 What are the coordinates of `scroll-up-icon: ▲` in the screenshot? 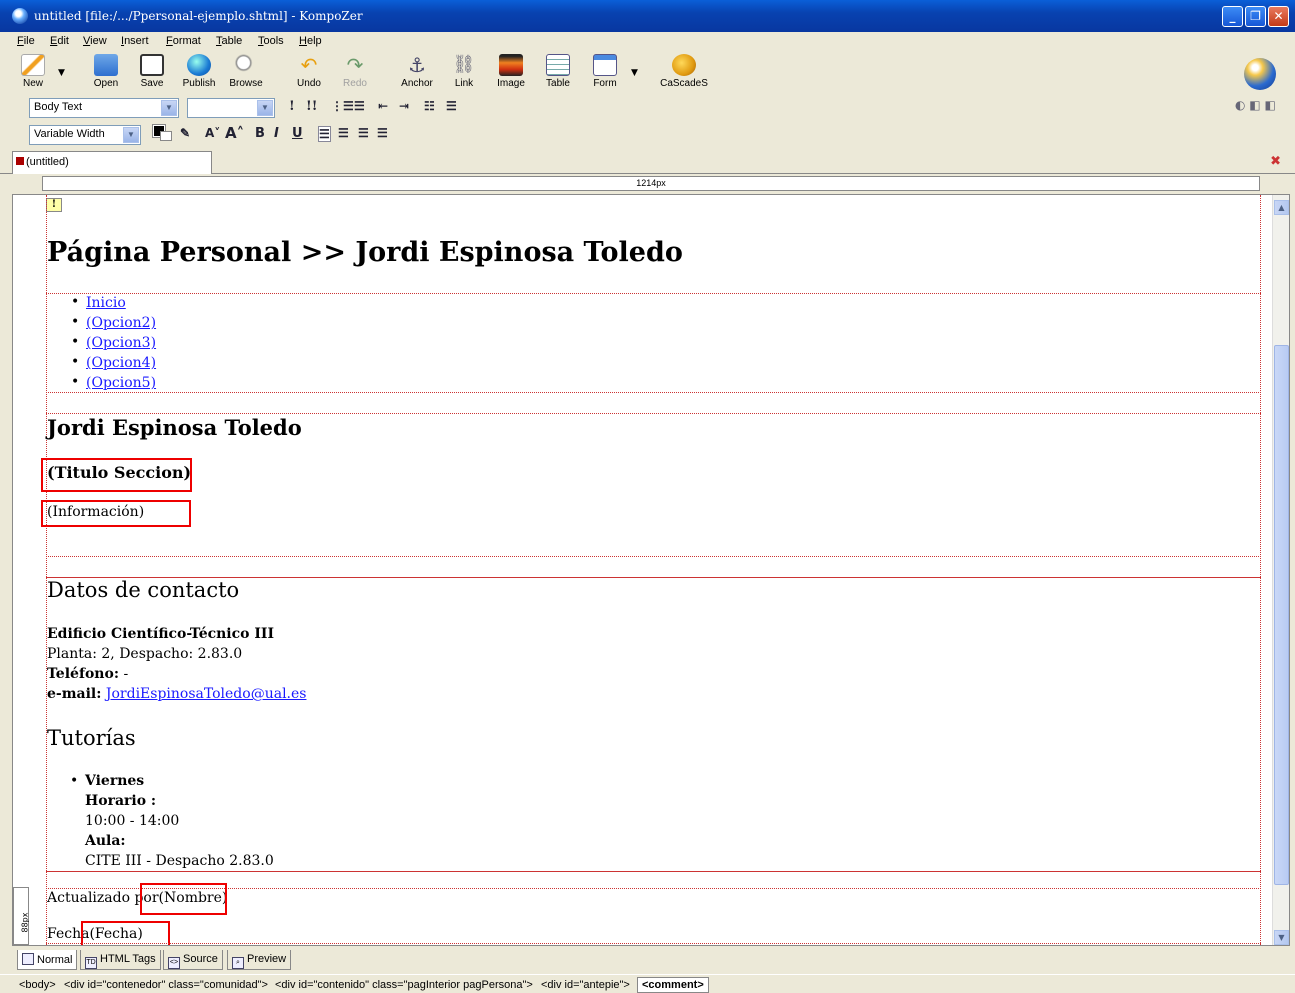 It's located at (1281, 207).